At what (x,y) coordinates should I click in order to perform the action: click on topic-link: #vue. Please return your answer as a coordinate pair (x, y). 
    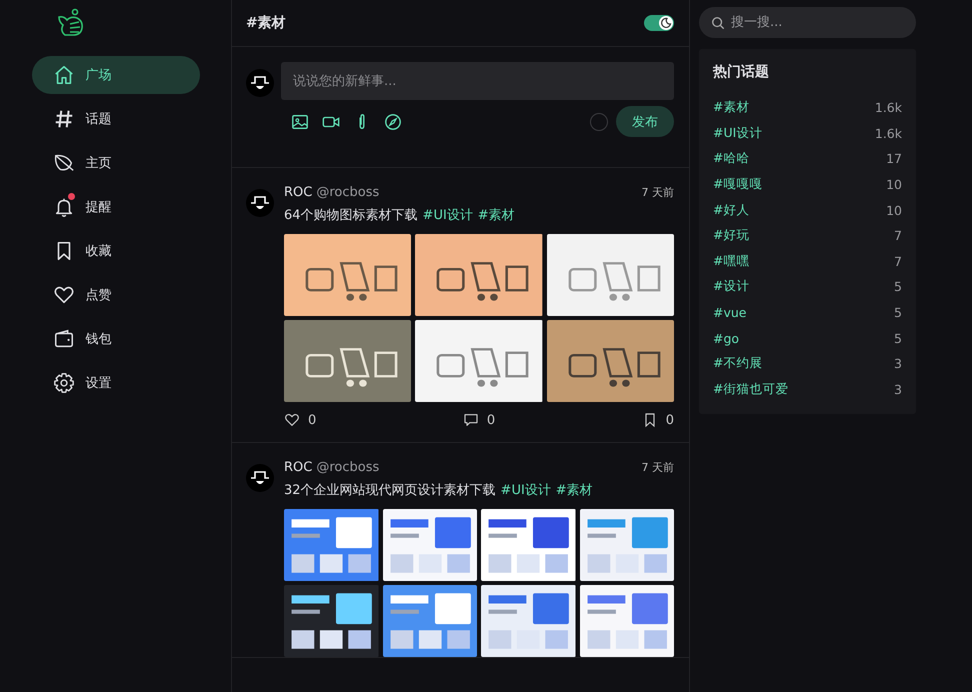
    Looking at the image, I should click on (729, 312).